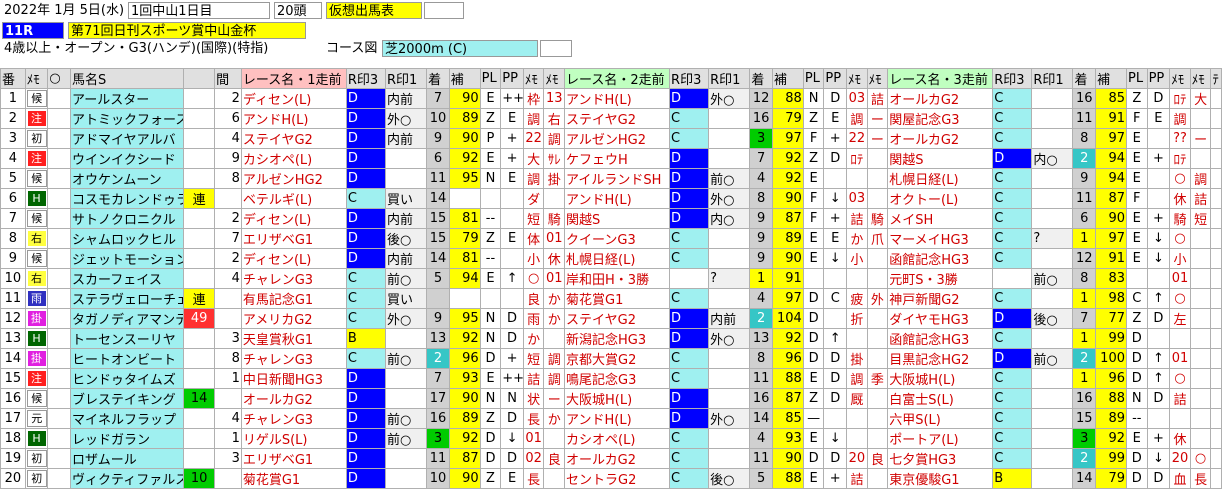 Image resolution: width=1222 pixels, height=489 pixels. What do you see at coordinates (617, 238) in the screenshot?
I see `race-name-cell: クイーンG3` at bounding box center [617, 238].